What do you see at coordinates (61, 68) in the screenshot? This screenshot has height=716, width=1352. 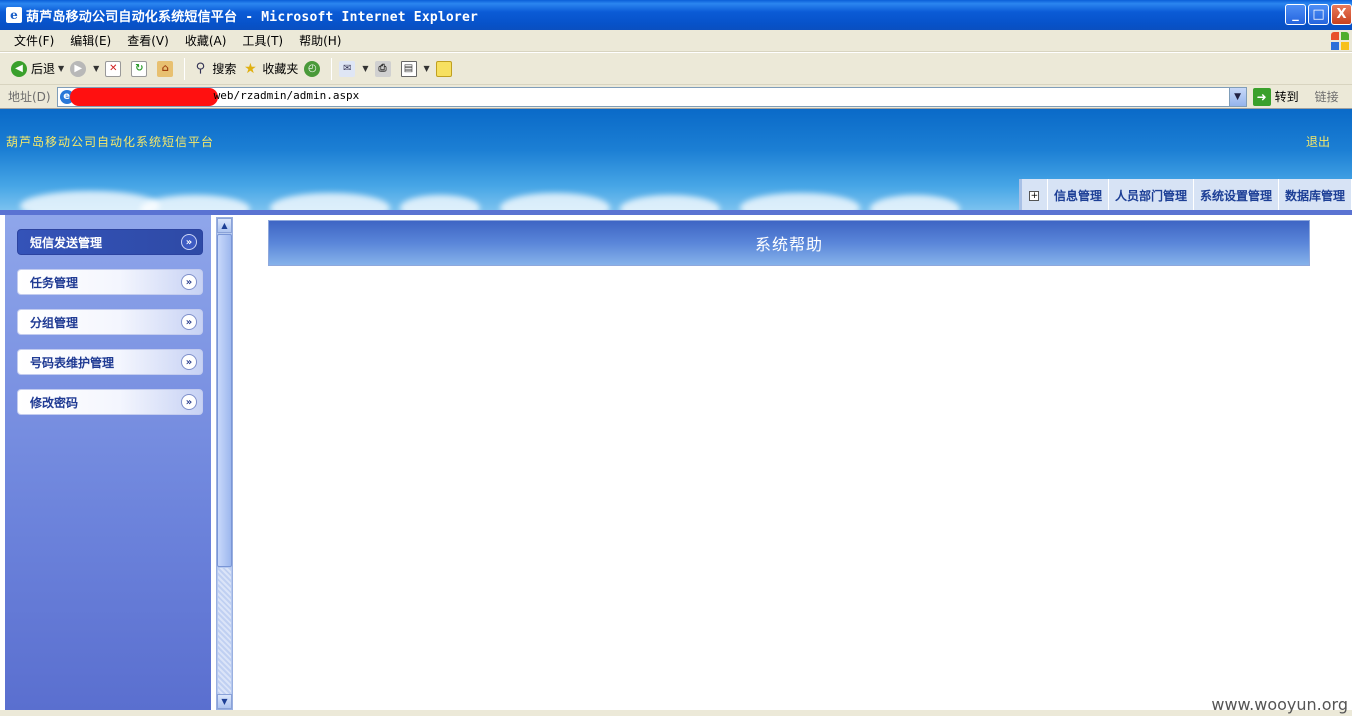 I see `back-dropdown-icon: ▼` at bounding box center [61, 68].